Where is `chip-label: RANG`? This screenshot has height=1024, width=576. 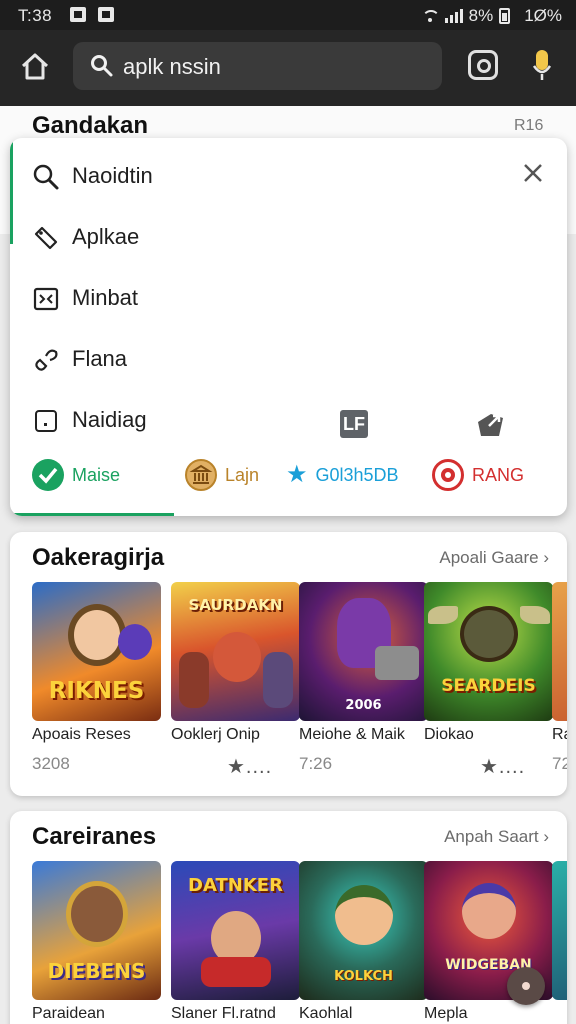 chip-label: RANG is located at coordinates (498, 474).